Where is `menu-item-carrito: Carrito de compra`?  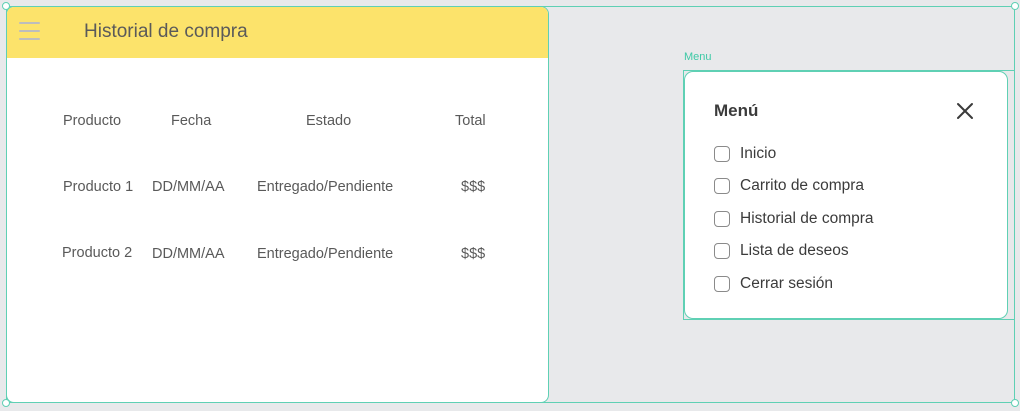 menu-item-carrito: Carrito de compra is located at coordinates (789, 186).